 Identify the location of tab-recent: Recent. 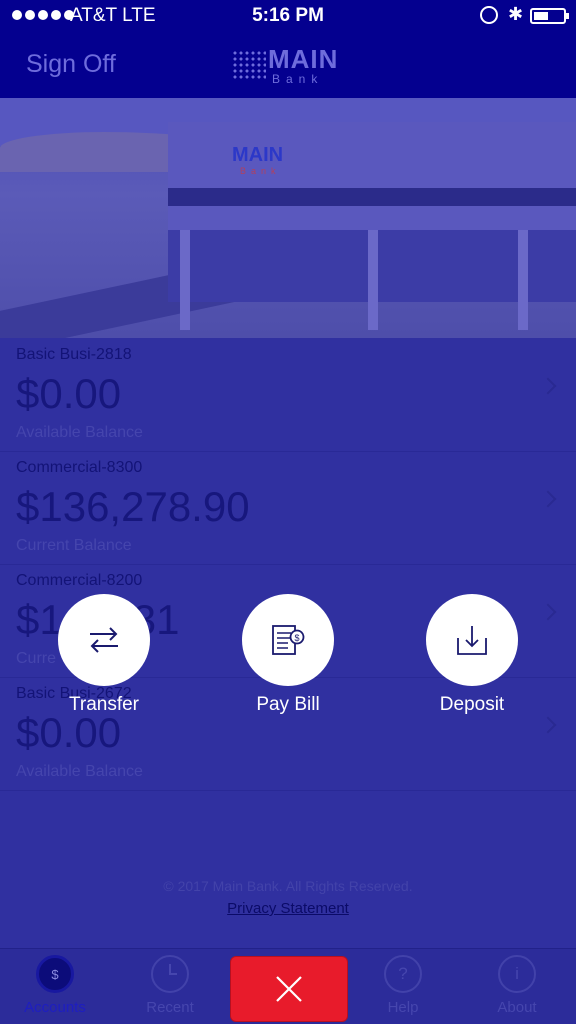
(170, 985).